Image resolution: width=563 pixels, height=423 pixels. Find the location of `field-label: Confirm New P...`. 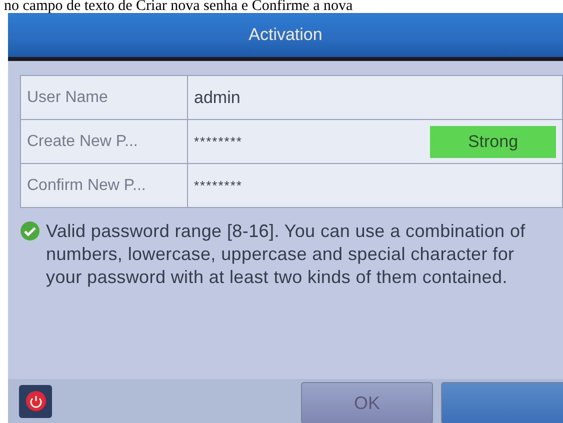

field-label: Confirm New P... is located at coordinates (104, 185).